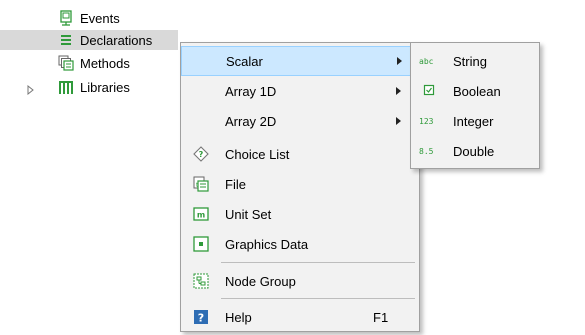 This screenshot has height=335, width=585. I want to click on submenu-item-label: Boolean, so click(477, 91).